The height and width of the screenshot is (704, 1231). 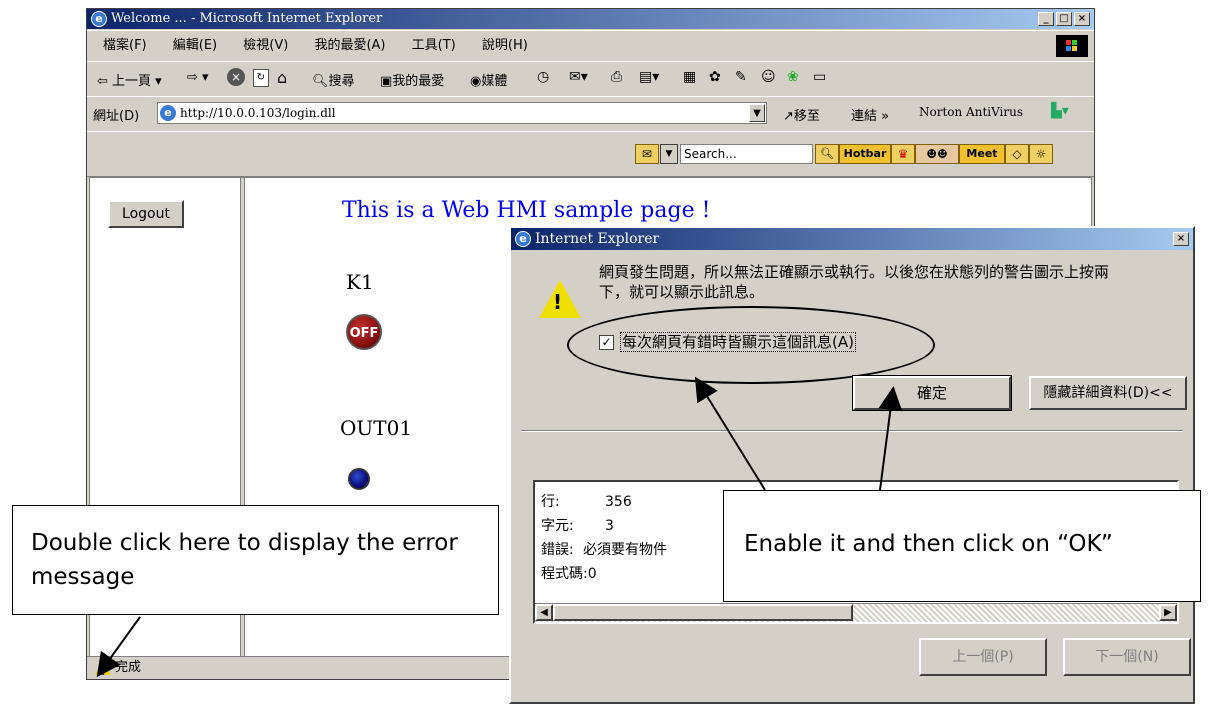 What do you see at coordinates (890, 438) in the screenshot?
I see `arrow-to-ok-button` at bounding box center [890, 438].